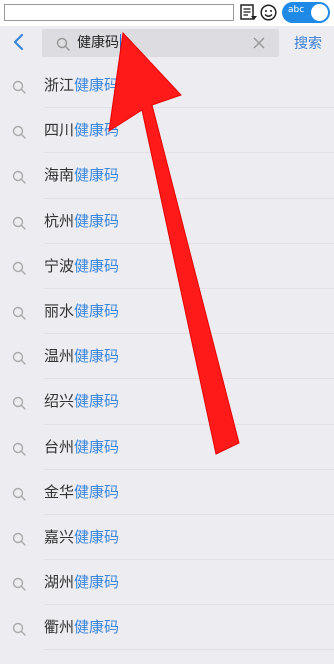 Image resolution: width=334 pixels, height=664 pixels. I want to click on suggestion-label: 绍兴健康码, so click(81, 401).